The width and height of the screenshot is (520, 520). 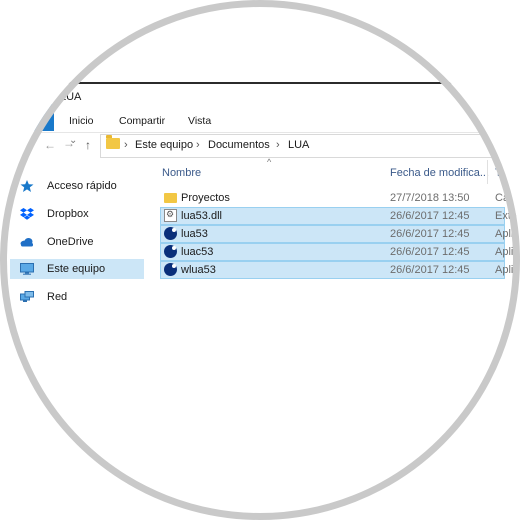 What do you see at coordinates (27, 186) in the screenshot?
I see `star-icon` at bounding box center [27, 186].